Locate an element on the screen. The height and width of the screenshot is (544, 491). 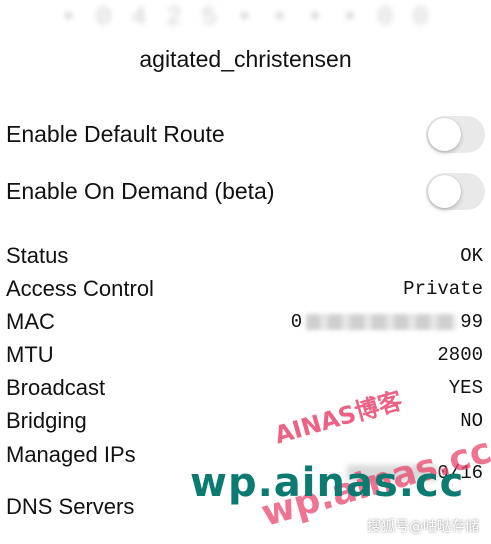
default-route-toggle is located at coordinates (455, 134).